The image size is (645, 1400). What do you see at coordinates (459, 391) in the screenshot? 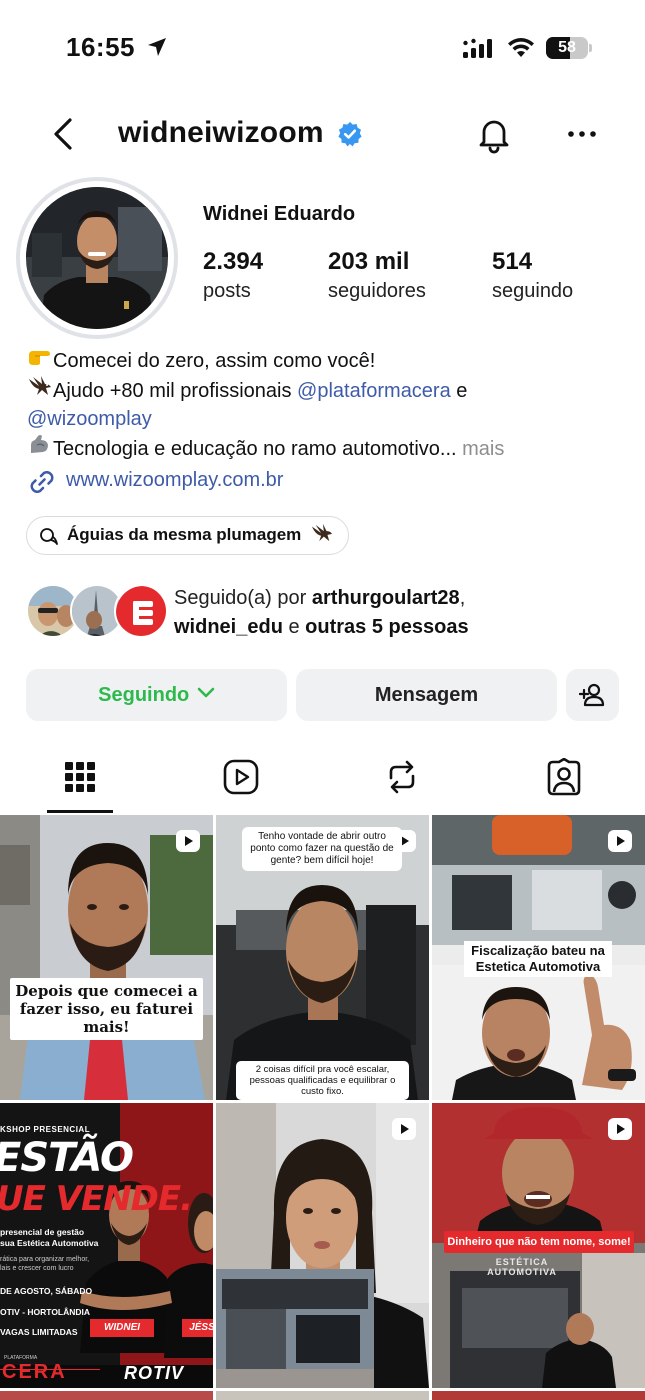
I see `bio-text: e` at bounding box center [459, 391].